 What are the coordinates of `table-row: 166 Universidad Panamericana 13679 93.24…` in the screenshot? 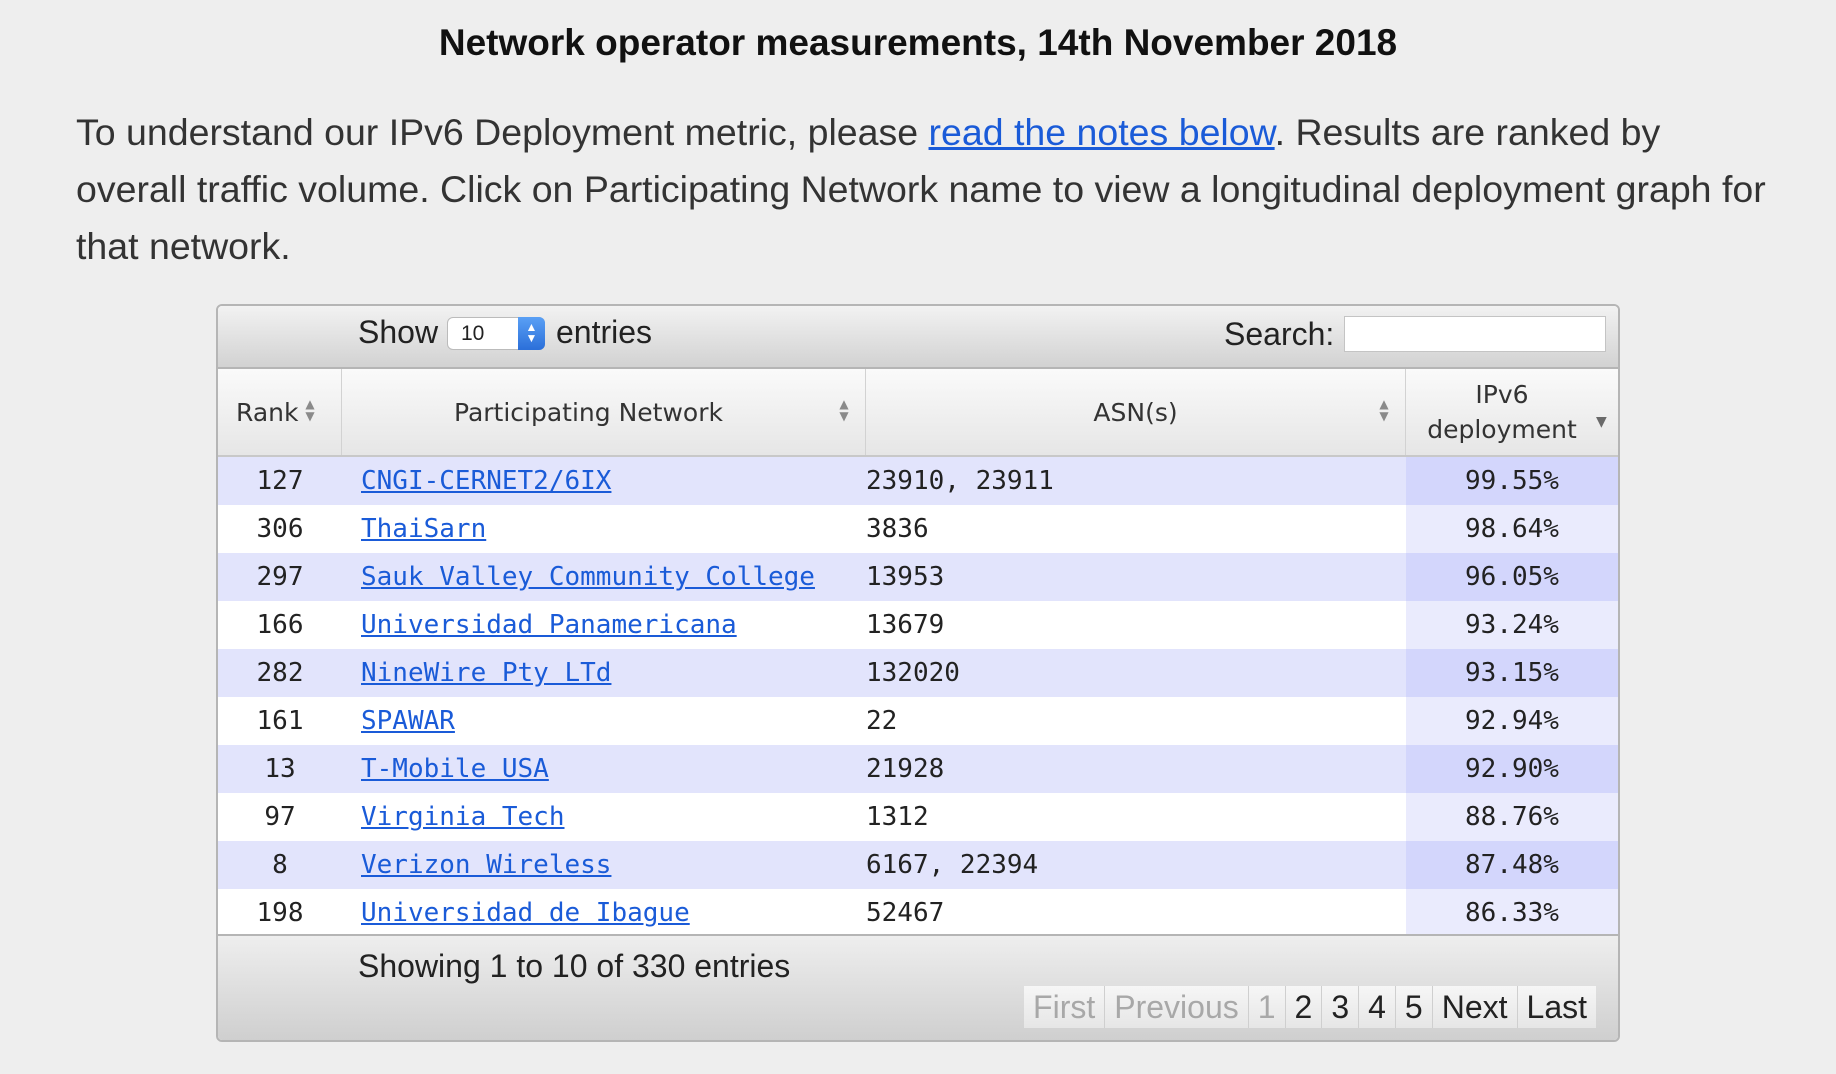 It's located at (918, 625).